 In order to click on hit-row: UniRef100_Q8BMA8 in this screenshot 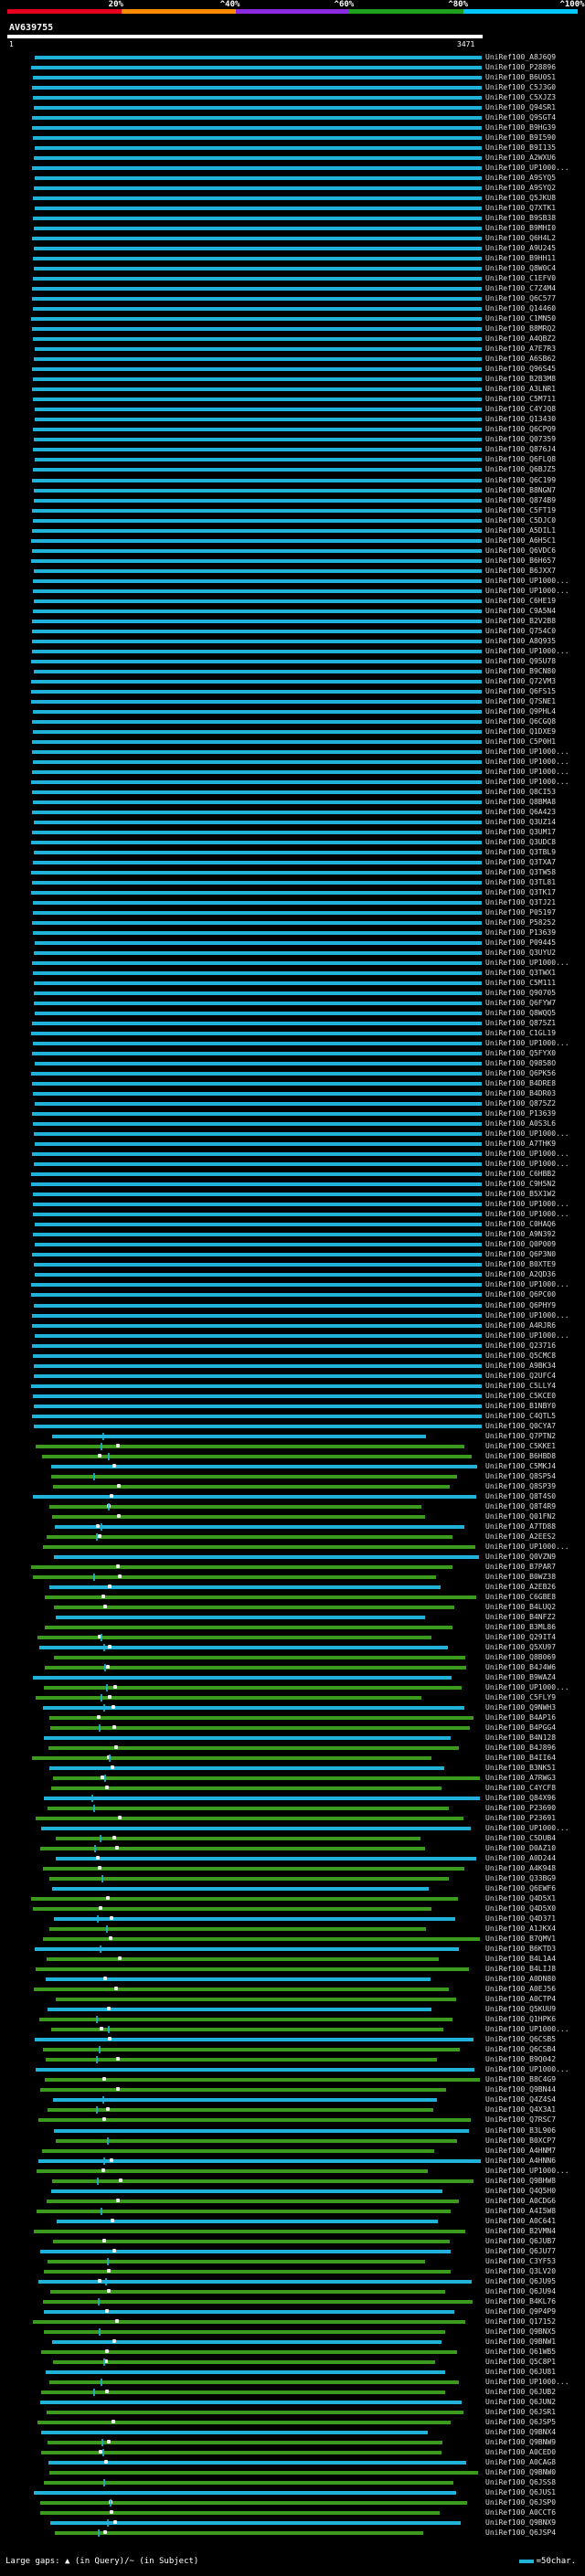, I will do `click(293, 802)`.